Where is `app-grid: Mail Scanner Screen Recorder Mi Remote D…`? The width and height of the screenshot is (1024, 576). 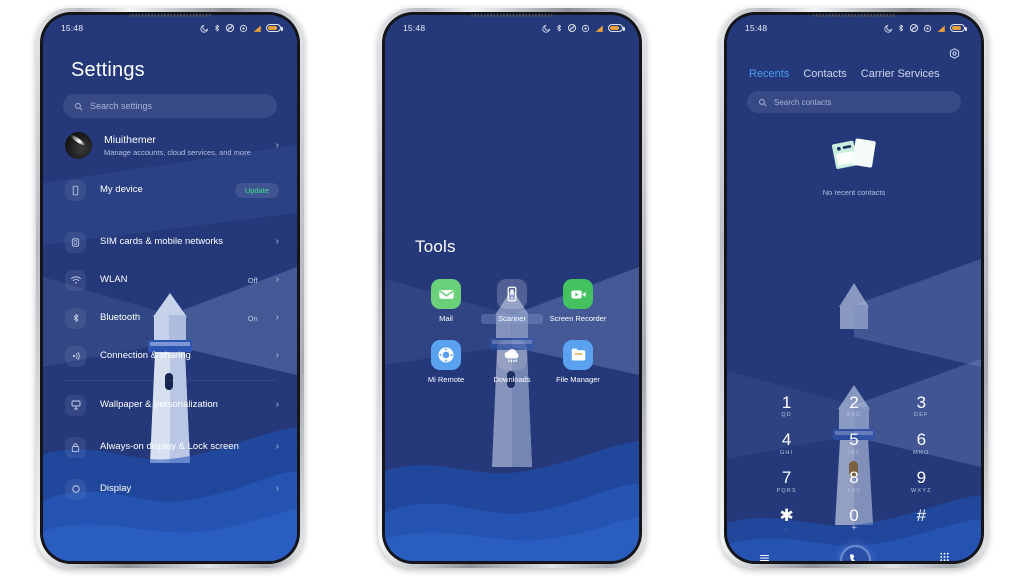
app-grid: Mail Scanner Screen Recorder Mi Remote D… is located at coordinates (512, 332).